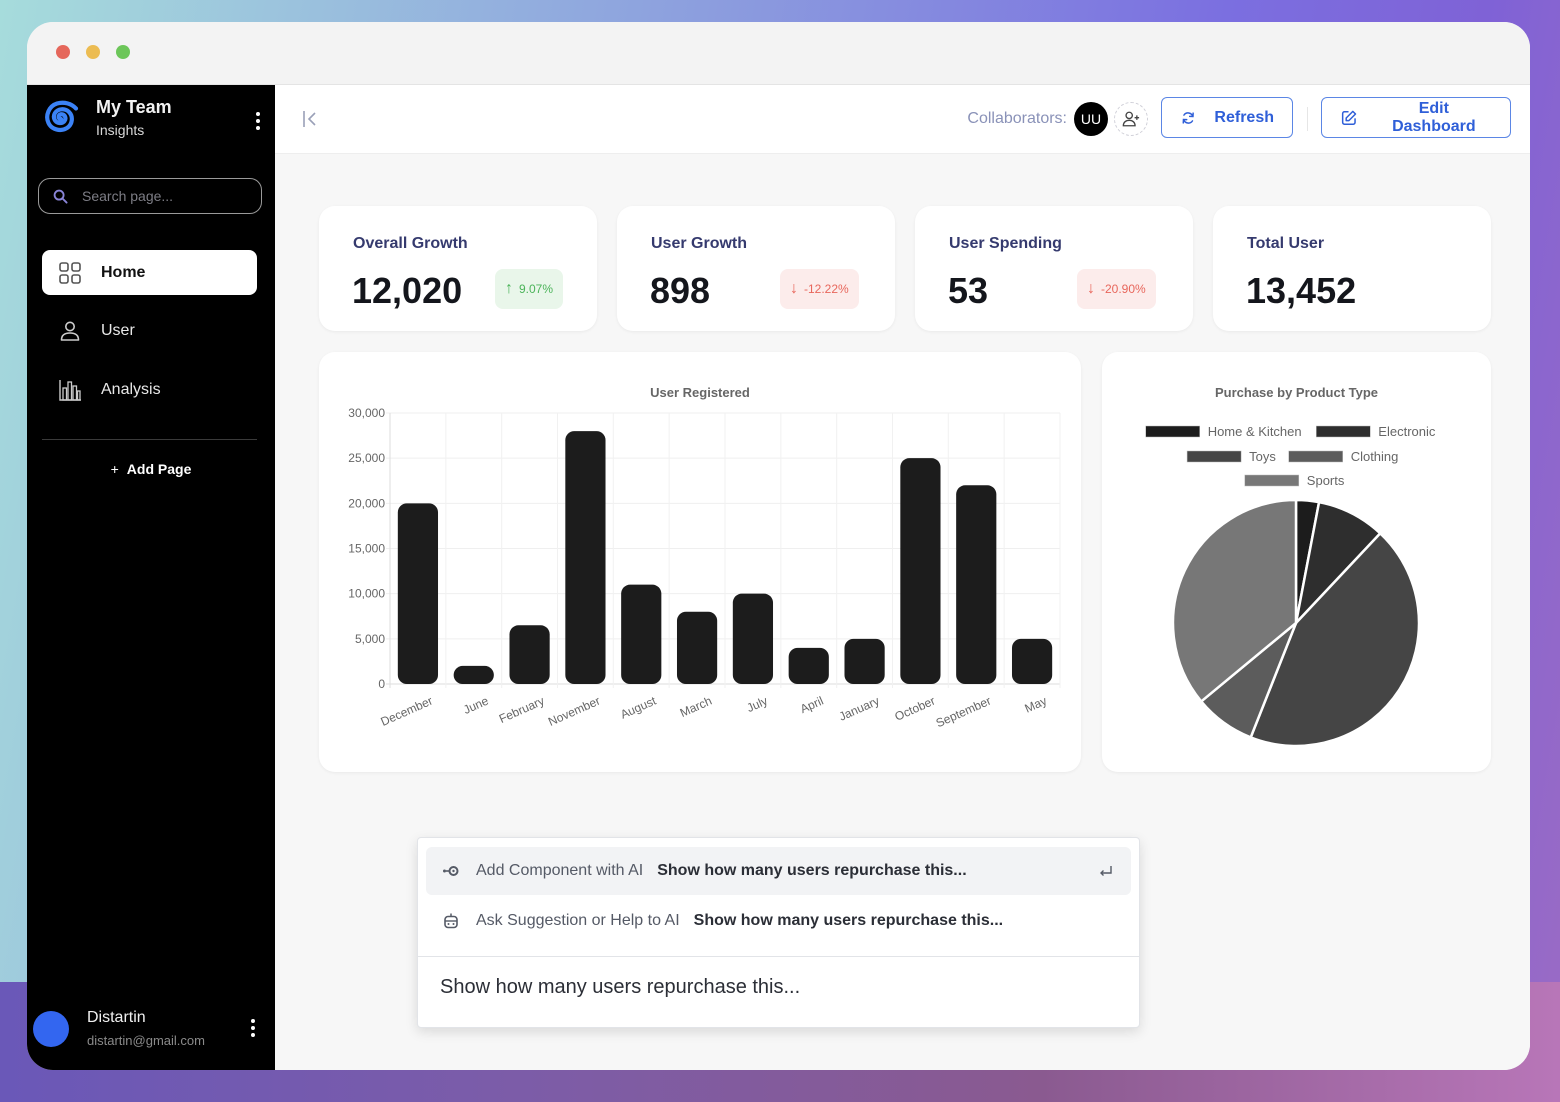 This screenshot has height=1102, width=1560. What do you see at coordinates (1032, 661) in the screenshot?
I see `bar-may` at bounding box center [1032, 661].